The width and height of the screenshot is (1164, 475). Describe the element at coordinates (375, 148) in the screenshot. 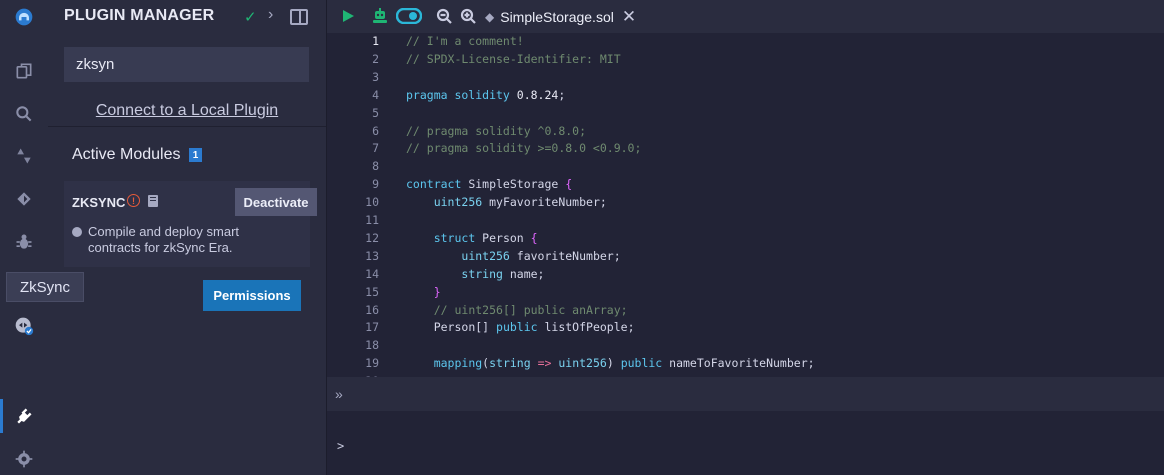

I see `line-number: 7` at that location.